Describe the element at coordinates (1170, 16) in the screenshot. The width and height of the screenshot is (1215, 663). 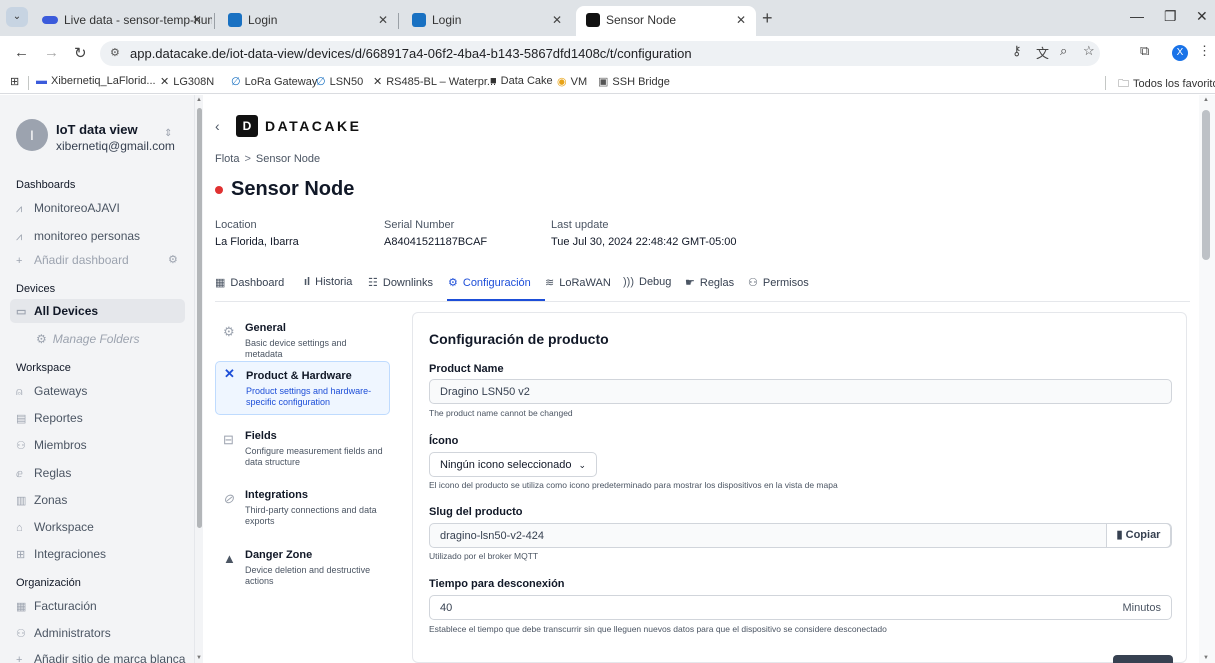
I see `restore-icon: ❐` at that location.